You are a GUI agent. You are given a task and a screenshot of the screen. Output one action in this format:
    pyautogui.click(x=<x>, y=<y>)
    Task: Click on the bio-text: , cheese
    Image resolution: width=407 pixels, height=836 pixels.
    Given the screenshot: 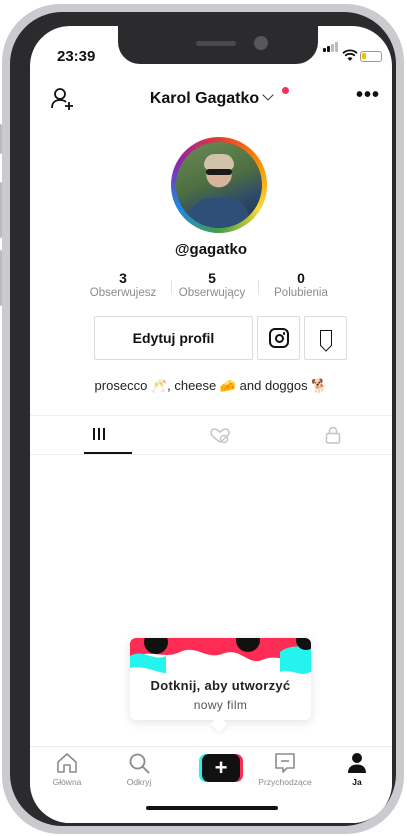 What is the action you would take?
    pyautogui.click(x=193, y=385)
    